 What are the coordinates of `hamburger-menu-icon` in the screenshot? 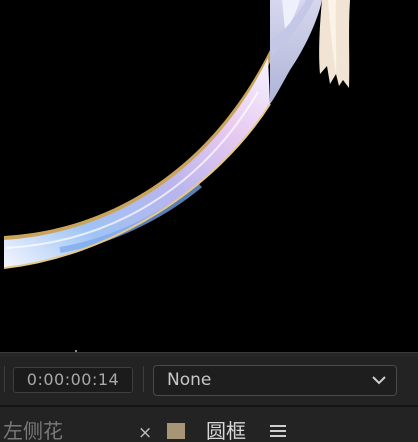 It's located at (278, 432).